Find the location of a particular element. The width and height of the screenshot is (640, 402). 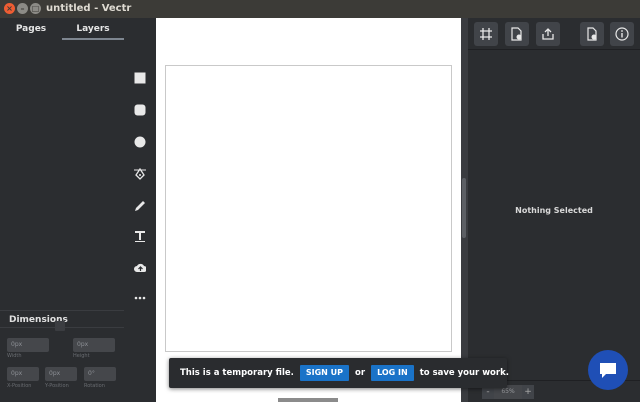

close-window-icon: × is located at coordinates (9, 8).